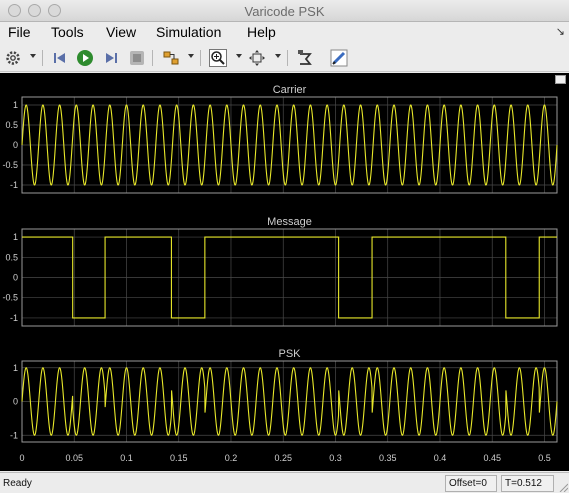  Describe the element at coordinates (188, 32) in the screenshot. I see `menu-simulation: Simulation` at that location.